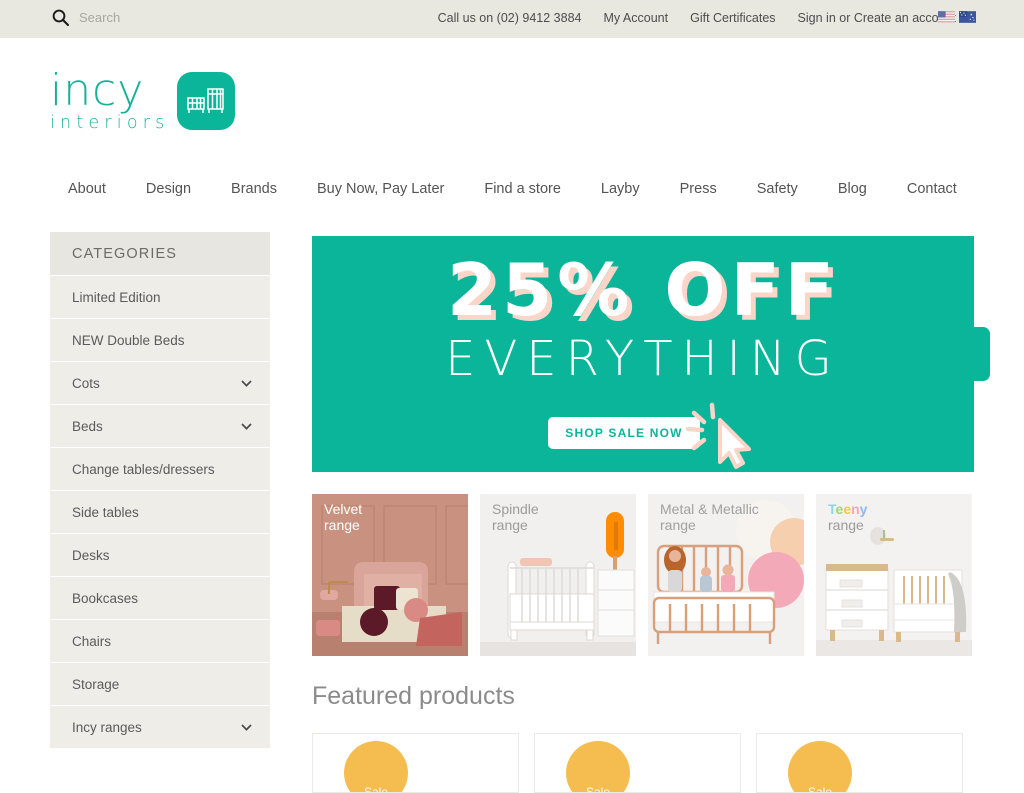 The image size is (1024, 793). I want to click on signin-group: Sign in or Create an account, so click(877, 18).